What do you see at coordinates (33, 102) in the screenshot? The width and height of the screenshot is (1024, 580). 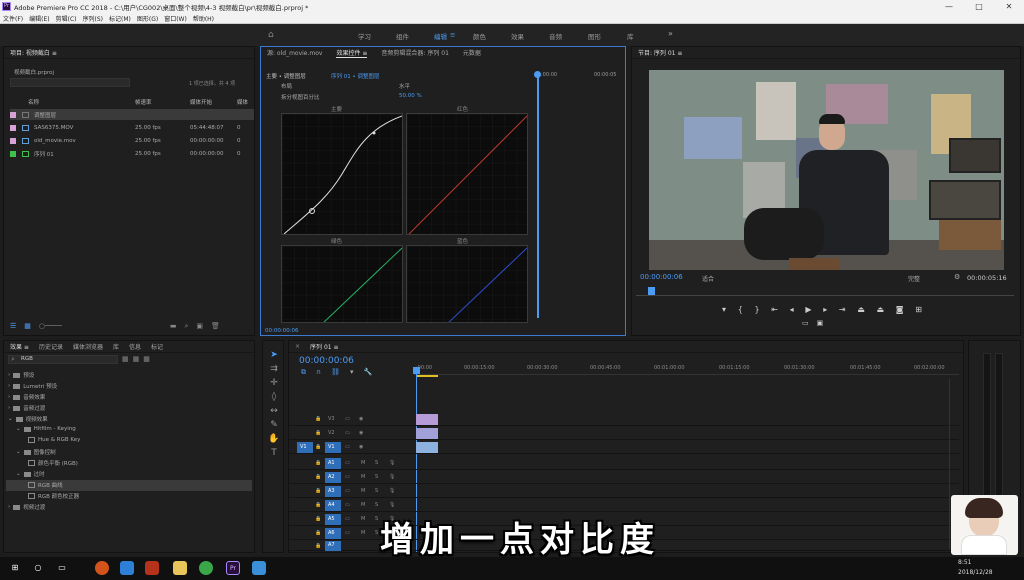 I see `column-name: 名称` at bounding box center [33, 102].